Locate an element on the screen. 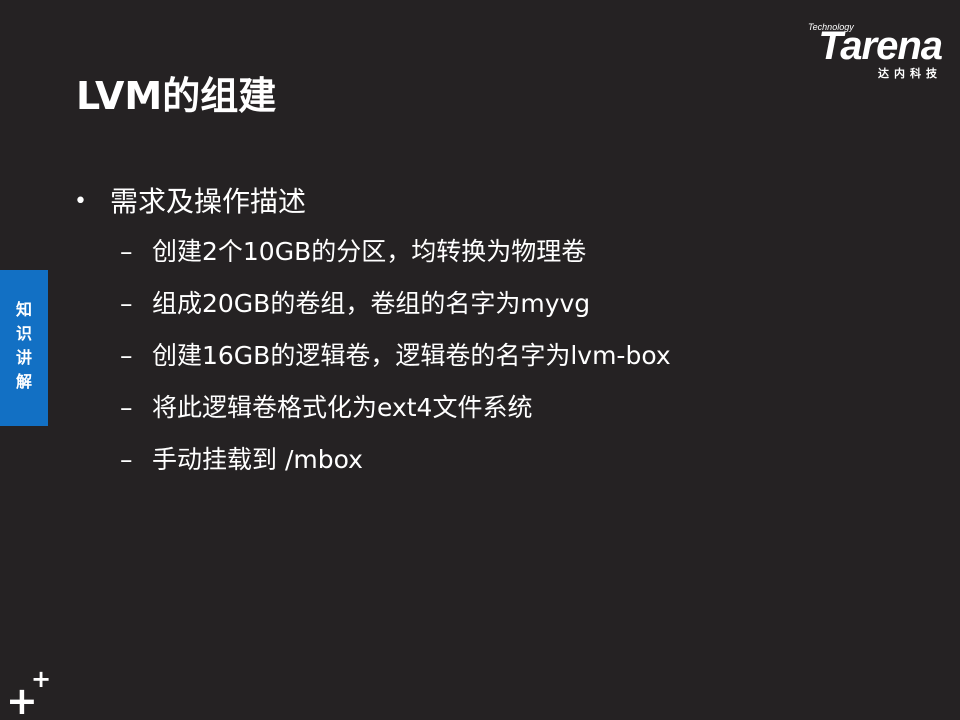  tarena-logo: Technology Tarena 达内科技 is located at coordinates (857, 52).